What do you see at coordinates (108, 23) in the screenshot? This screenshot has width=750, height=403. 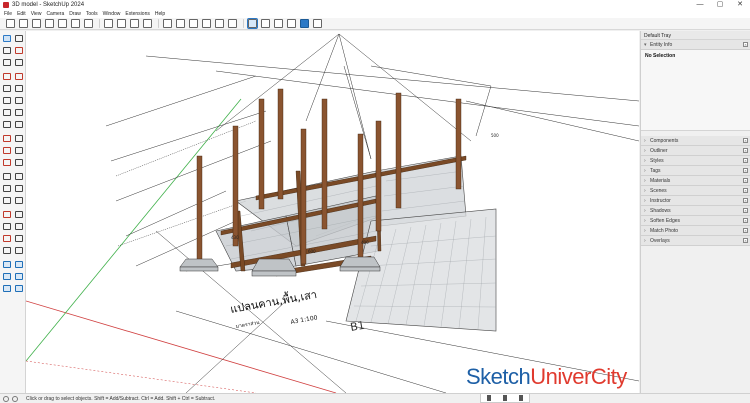 I see `undo-icon` at bounding box center [108, 23].